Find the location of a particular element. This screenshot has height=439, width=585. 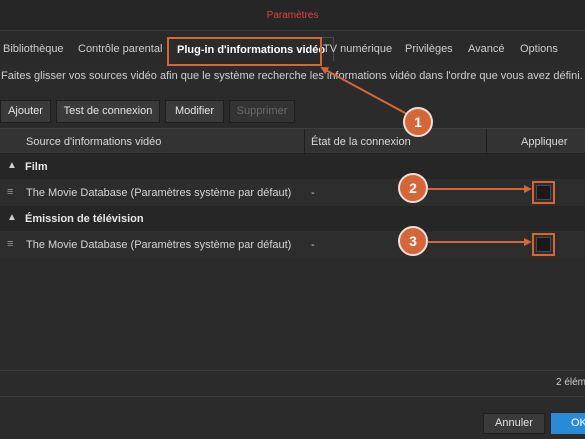

column-source: Source d'informations vidéo is located at coordinates (93, 142).